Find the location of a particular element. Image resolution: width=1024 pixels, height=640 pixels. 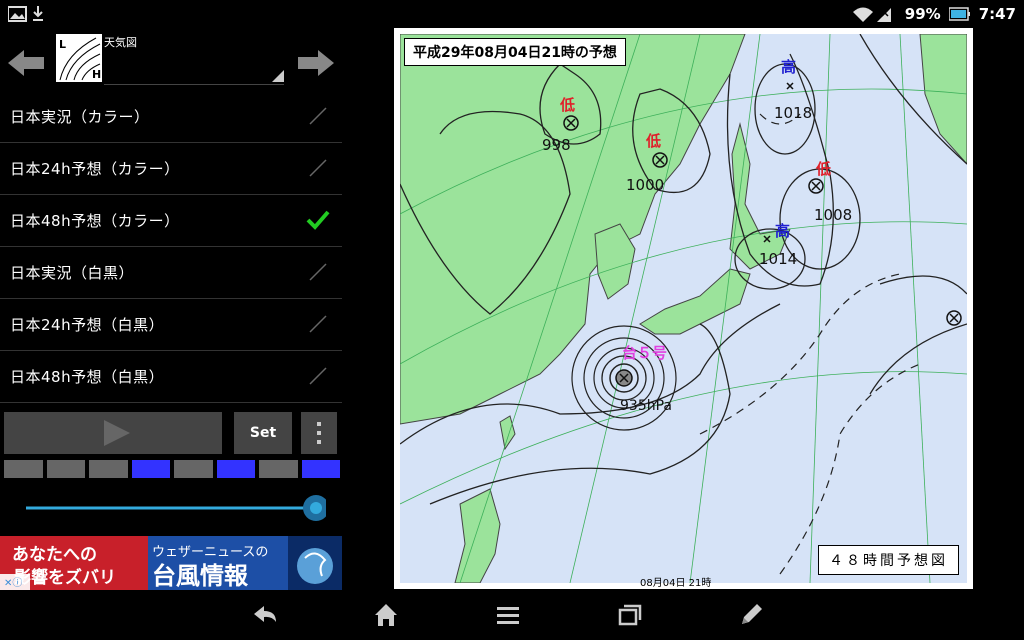

menu-icon is located at coordinates (508, 615).